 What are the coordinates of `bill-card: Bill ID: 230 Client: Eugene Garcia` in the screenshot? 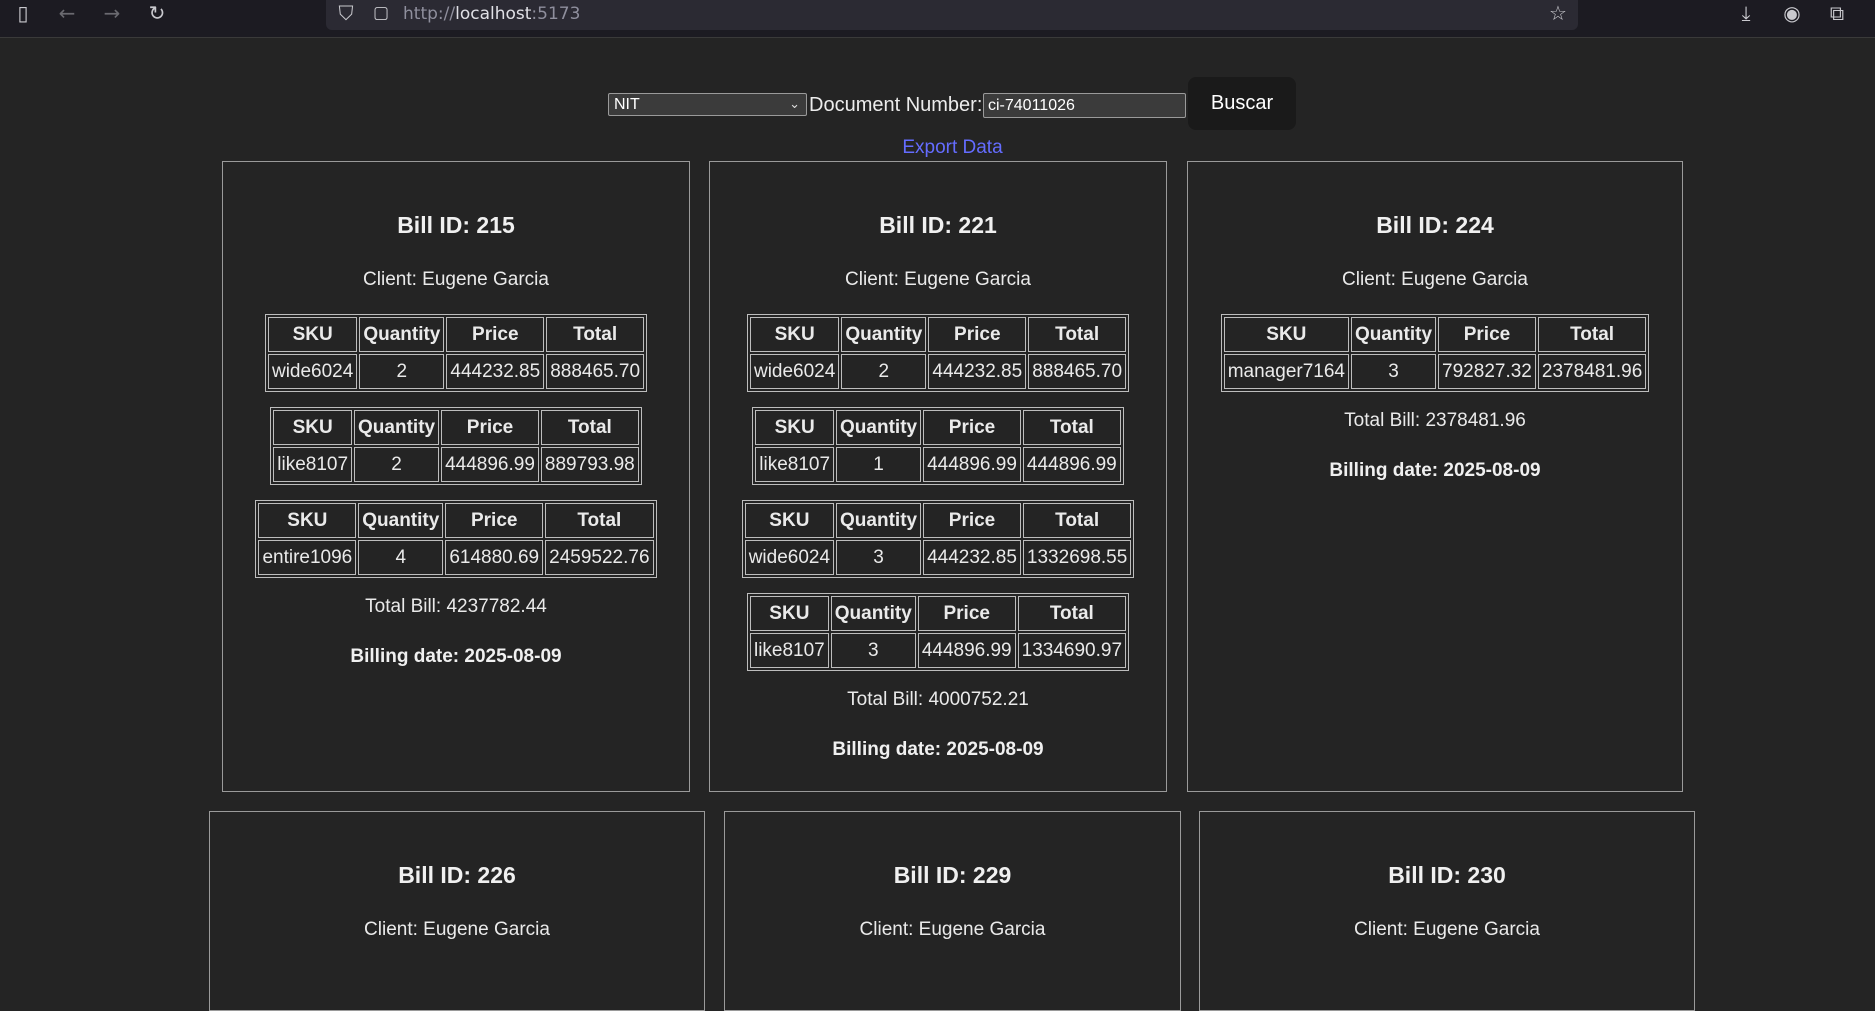 It's located at (1447, 911).